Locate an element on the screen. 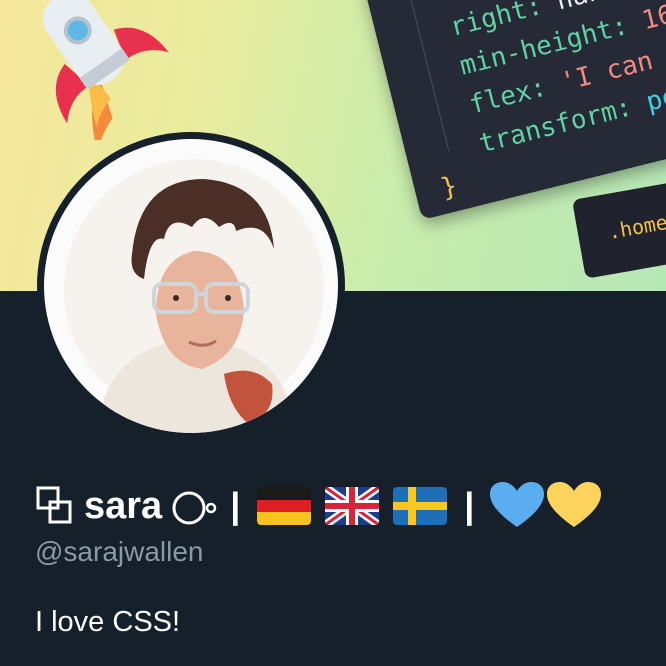 The height and width of the screenshot is (666, 666). profile-handle: @sarajwallen is located at coordinates (119, 551).